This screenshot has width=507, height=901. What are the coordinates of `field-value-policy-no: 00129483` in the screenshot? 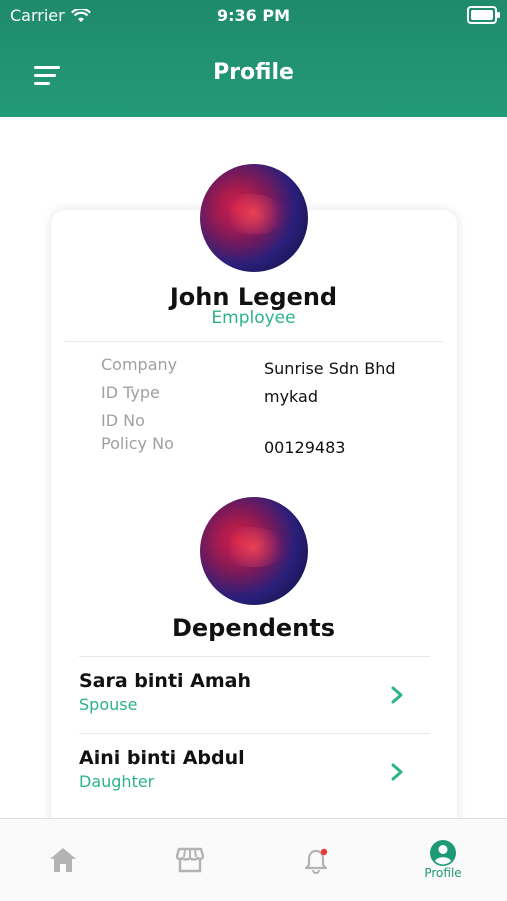 It's located at (305, 447).